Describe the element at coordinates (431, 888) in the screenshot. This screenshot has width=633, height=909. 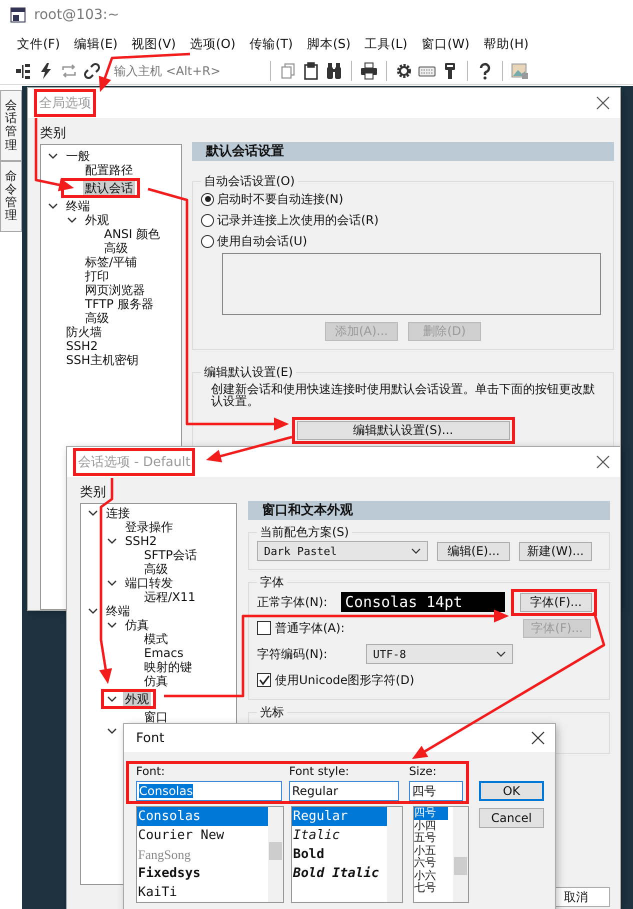
I see `list-item: 七号` at that location.